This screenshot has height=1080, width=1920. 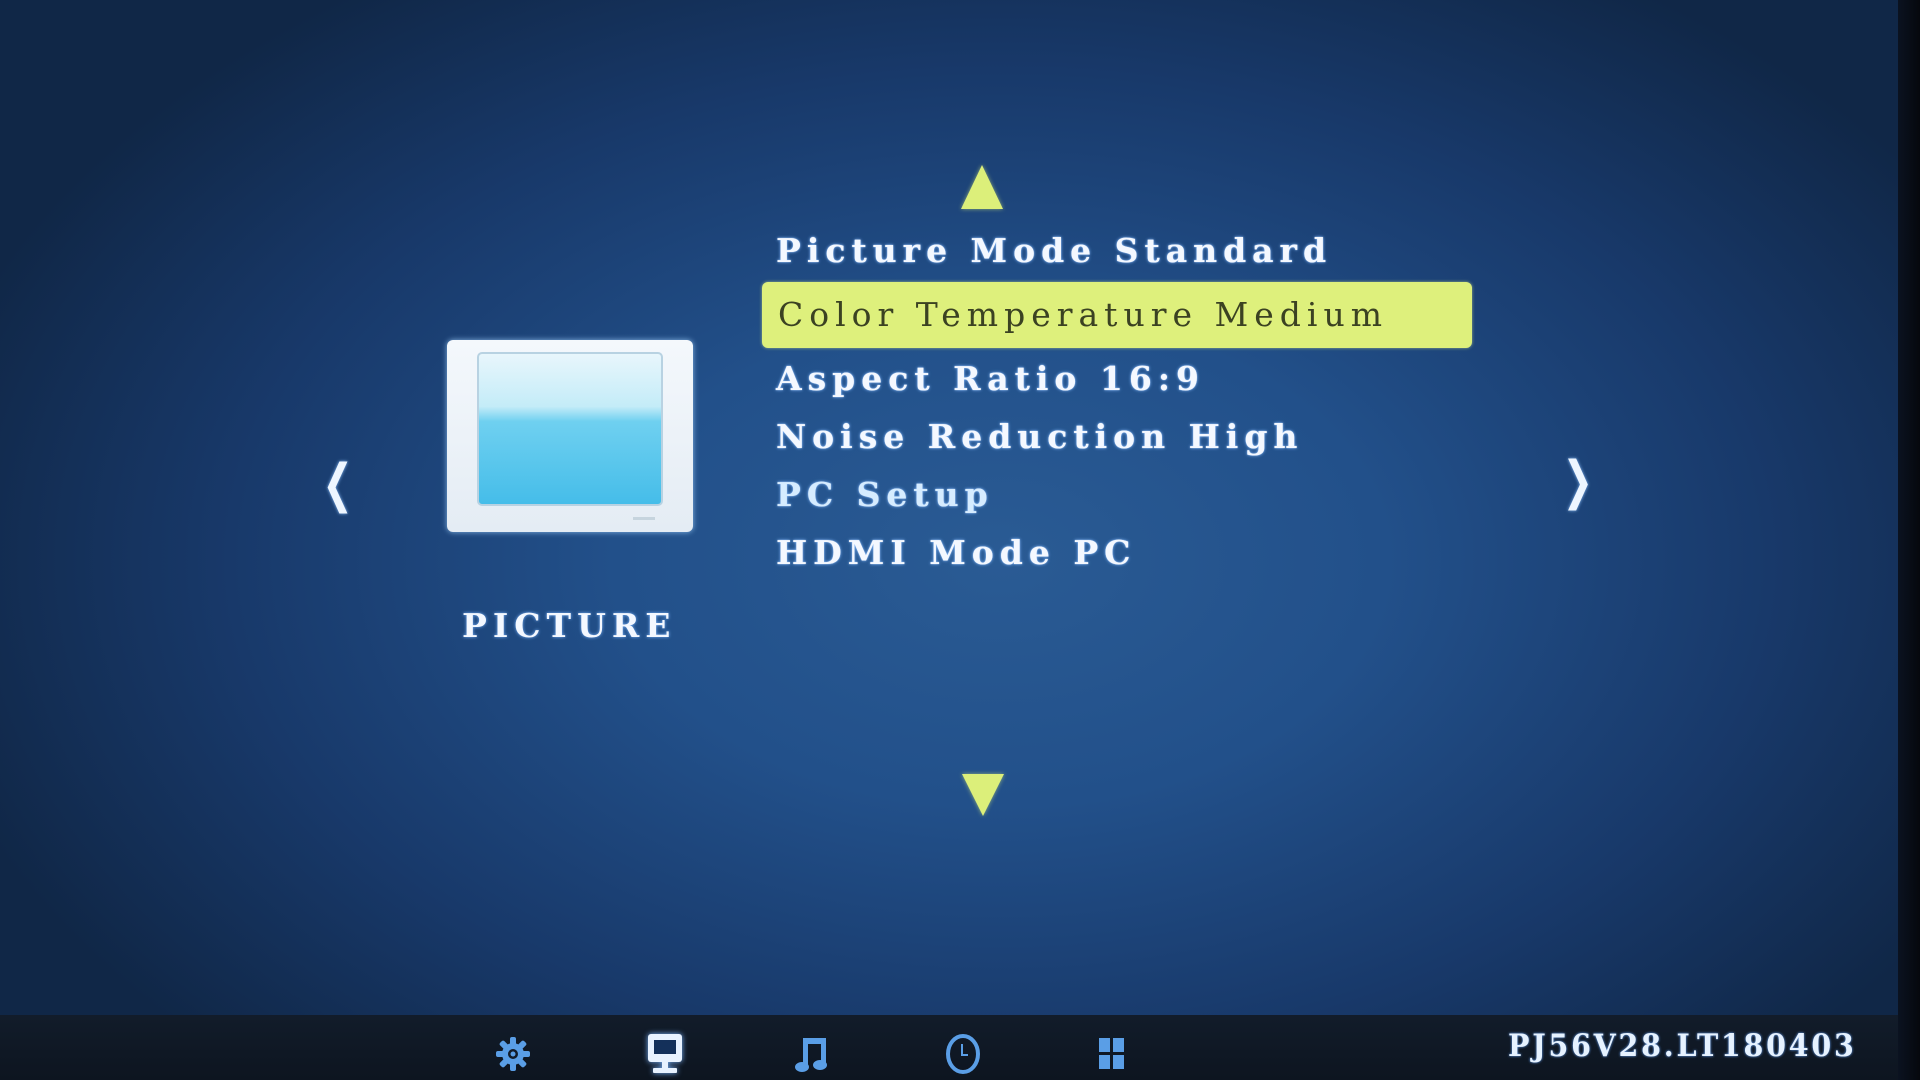 I want to click on chevron-left-icon: ❮, so click(x=338, y=484).